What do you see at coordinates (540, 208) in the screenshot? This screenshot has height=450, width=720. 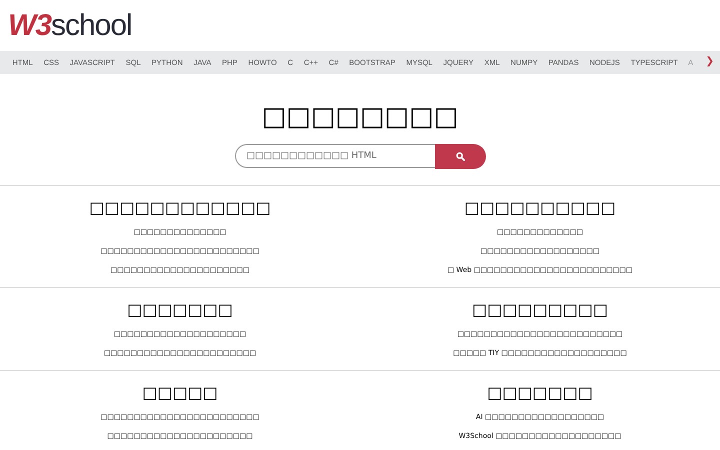 I see `section-heading: □□□□□□□□□□` at bounding box center [540, 208].